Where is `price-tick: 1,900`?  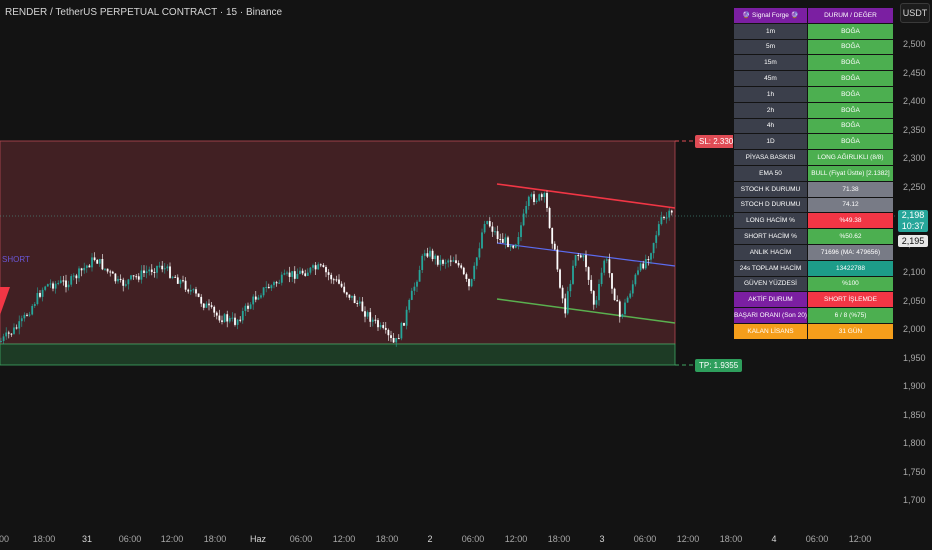
price-tick: 1,900 is located at coordinates (914, 386).